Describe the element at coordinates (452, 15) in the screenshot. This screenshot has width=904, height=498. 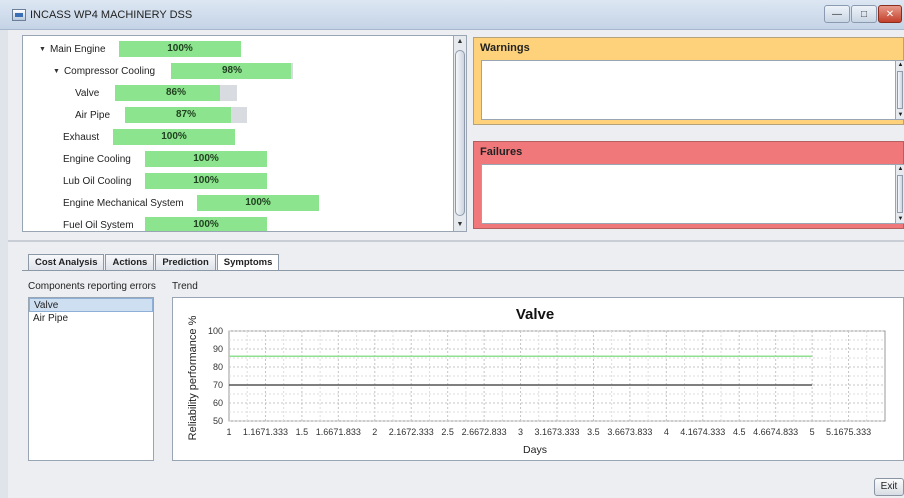
I see `window-title-bar: INCASS WP4 MACHINERY DSS — □ ✕` at that location.